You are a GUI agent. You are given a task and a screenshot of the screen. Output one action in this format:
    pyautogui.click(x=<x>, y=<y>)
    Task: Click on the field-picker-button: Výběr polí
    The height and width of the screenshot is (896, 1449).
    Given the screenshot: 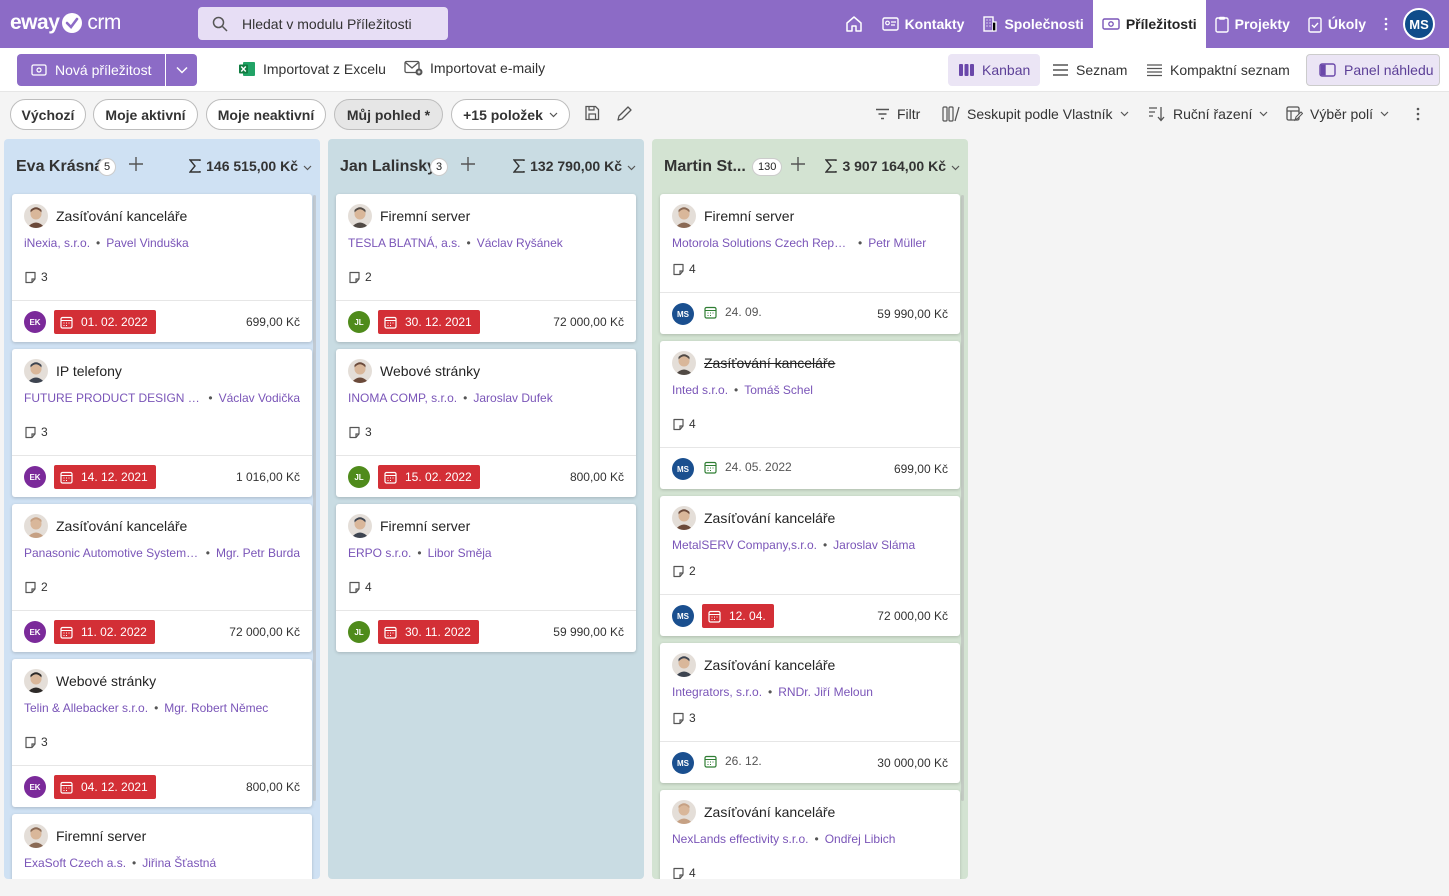 What is the action you would take?
    pyautogui.click(x=1337, y=114)
    